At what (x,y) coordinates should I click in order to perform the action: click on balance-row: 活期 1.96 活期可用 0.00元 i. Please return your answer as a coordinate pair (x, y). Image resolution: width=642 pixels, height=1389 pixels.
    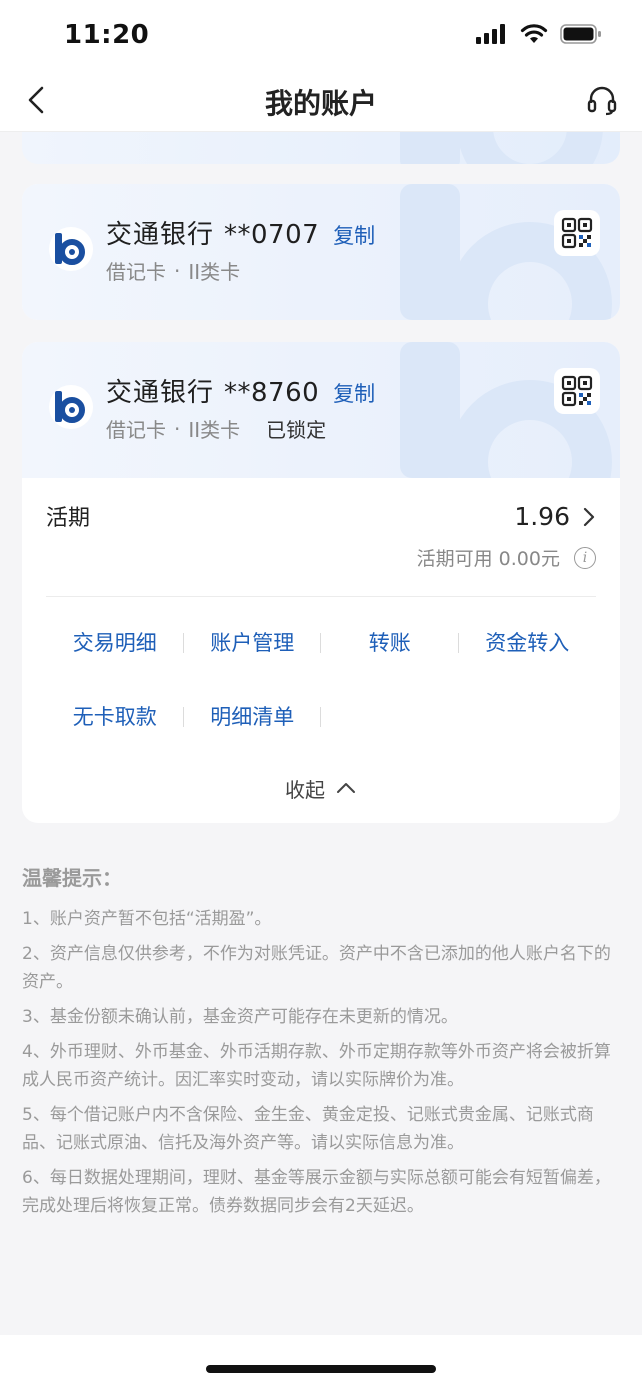
    Looking at the image, I should click on (321, 533).